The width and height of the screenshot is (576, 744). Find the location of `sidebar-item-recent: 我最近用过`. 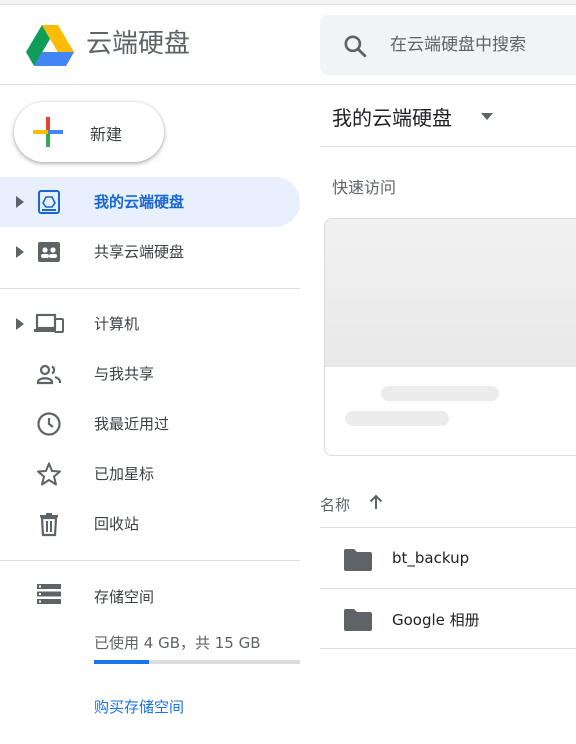

sidebar-item-recent: 我最近用过 is located at coordinates (150, 424).